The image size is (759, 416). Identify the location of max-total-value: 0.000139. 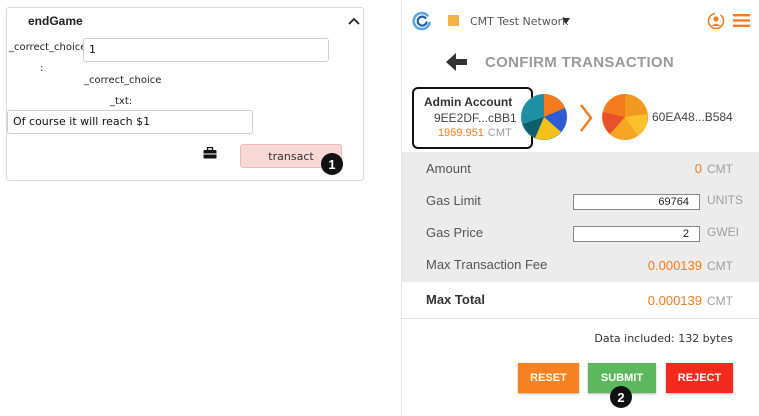
(674, 300).